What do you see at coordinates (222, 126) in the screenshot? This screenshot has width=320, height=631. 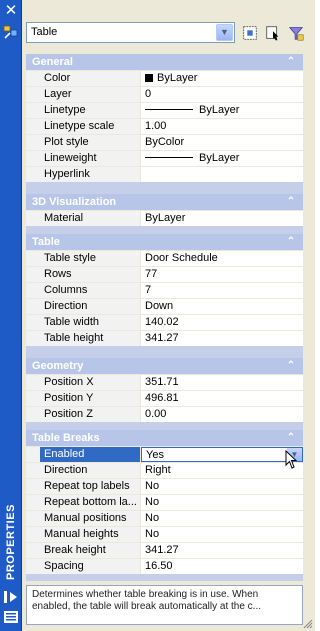 I see `property-value: 1.00` at bounding box center [222, 126].